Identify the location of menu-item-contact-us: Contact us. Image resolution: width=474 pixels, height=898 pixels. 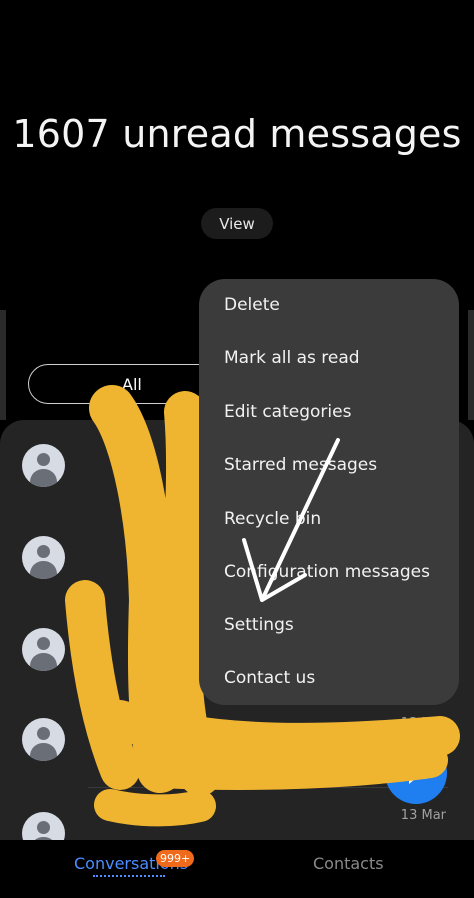
(269, 678).